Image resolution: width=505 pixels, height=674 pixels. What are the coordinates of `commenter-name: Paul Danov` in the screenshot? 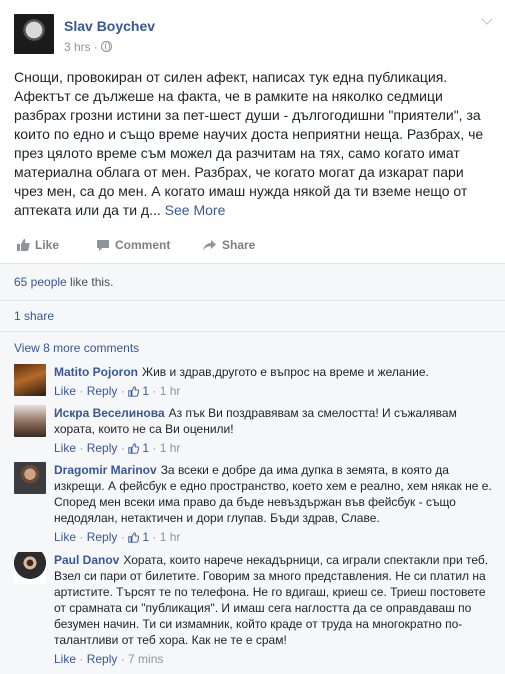 It's located at (86, 560).